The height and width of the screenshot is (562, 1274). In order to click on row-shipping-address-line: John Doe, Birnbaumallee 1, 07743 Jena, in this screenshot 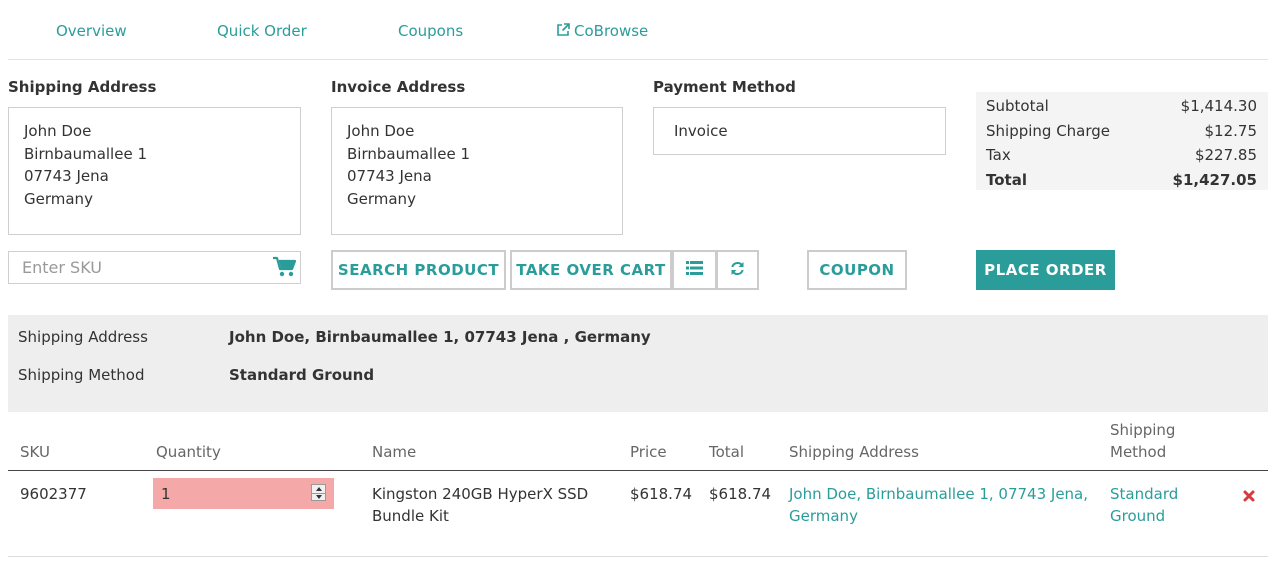, I will do `click(939, 494)`.